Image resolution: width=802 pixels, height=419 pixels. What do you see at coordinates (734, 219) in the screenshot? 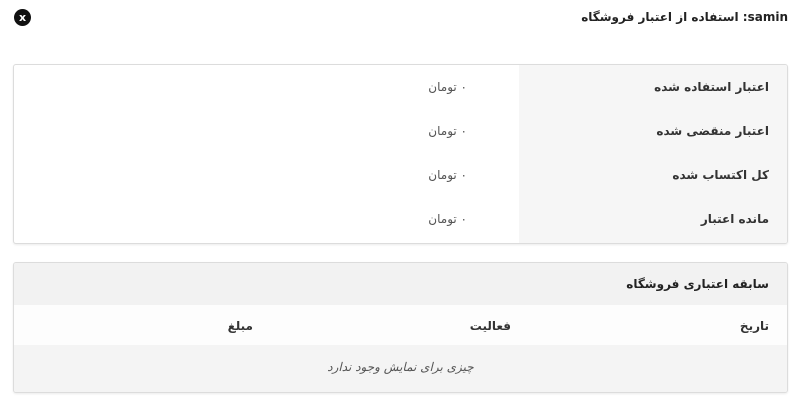
I see `summary-label: مانده اعتبار` at bounding box center [734, 219].